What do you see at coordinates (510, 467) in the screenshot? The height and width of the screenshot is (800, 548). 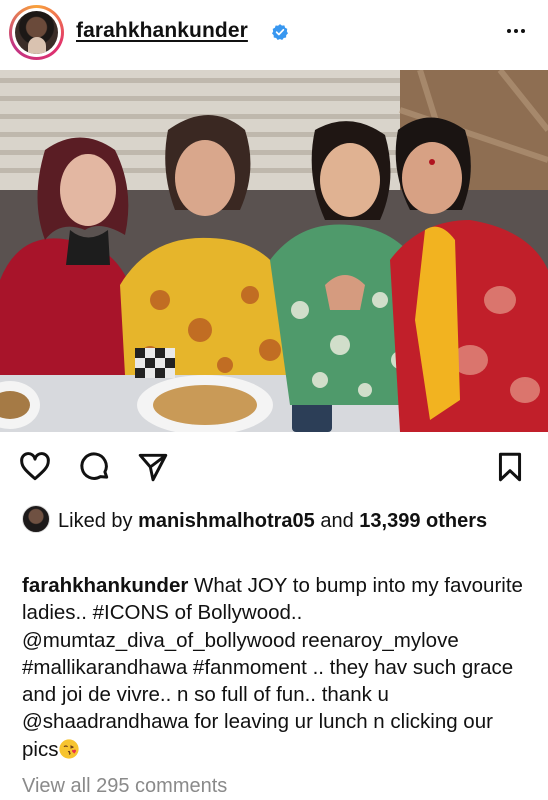 I see `bookmark-icon` at bounding box center [510, 467].